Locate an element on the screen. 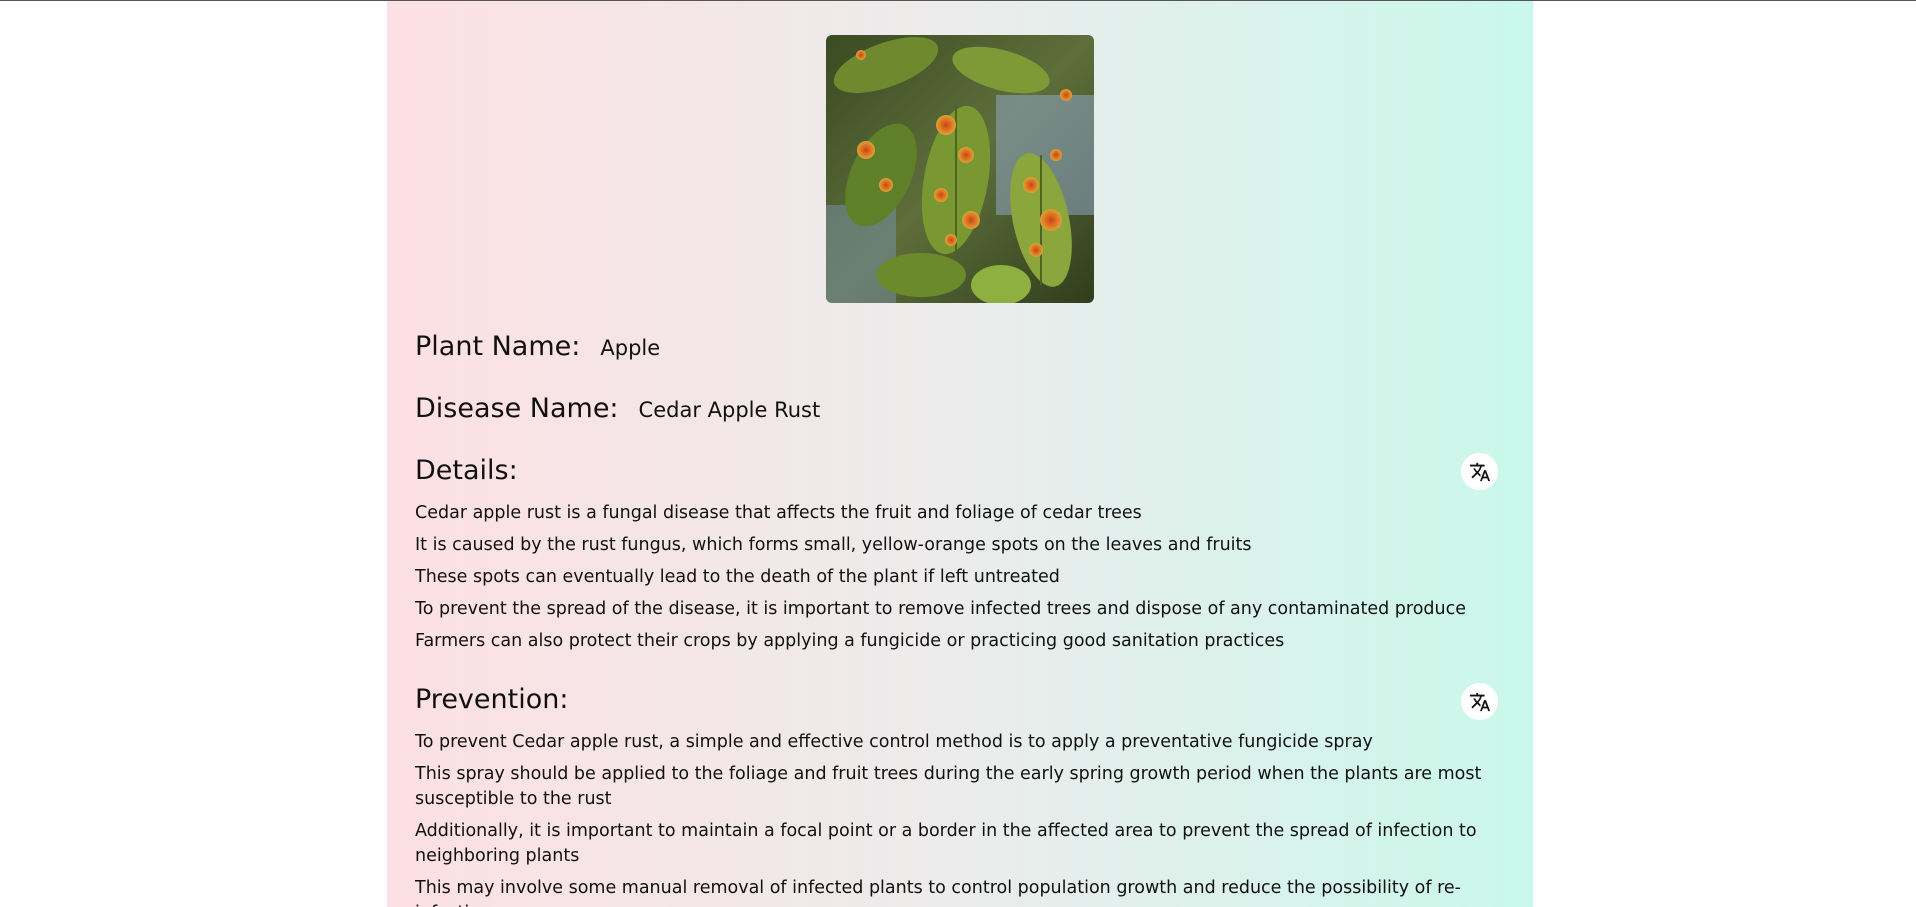 The image size is (1916, 907). plant-name-row: Plant Name: Apple is located at coordinates (537, 346).